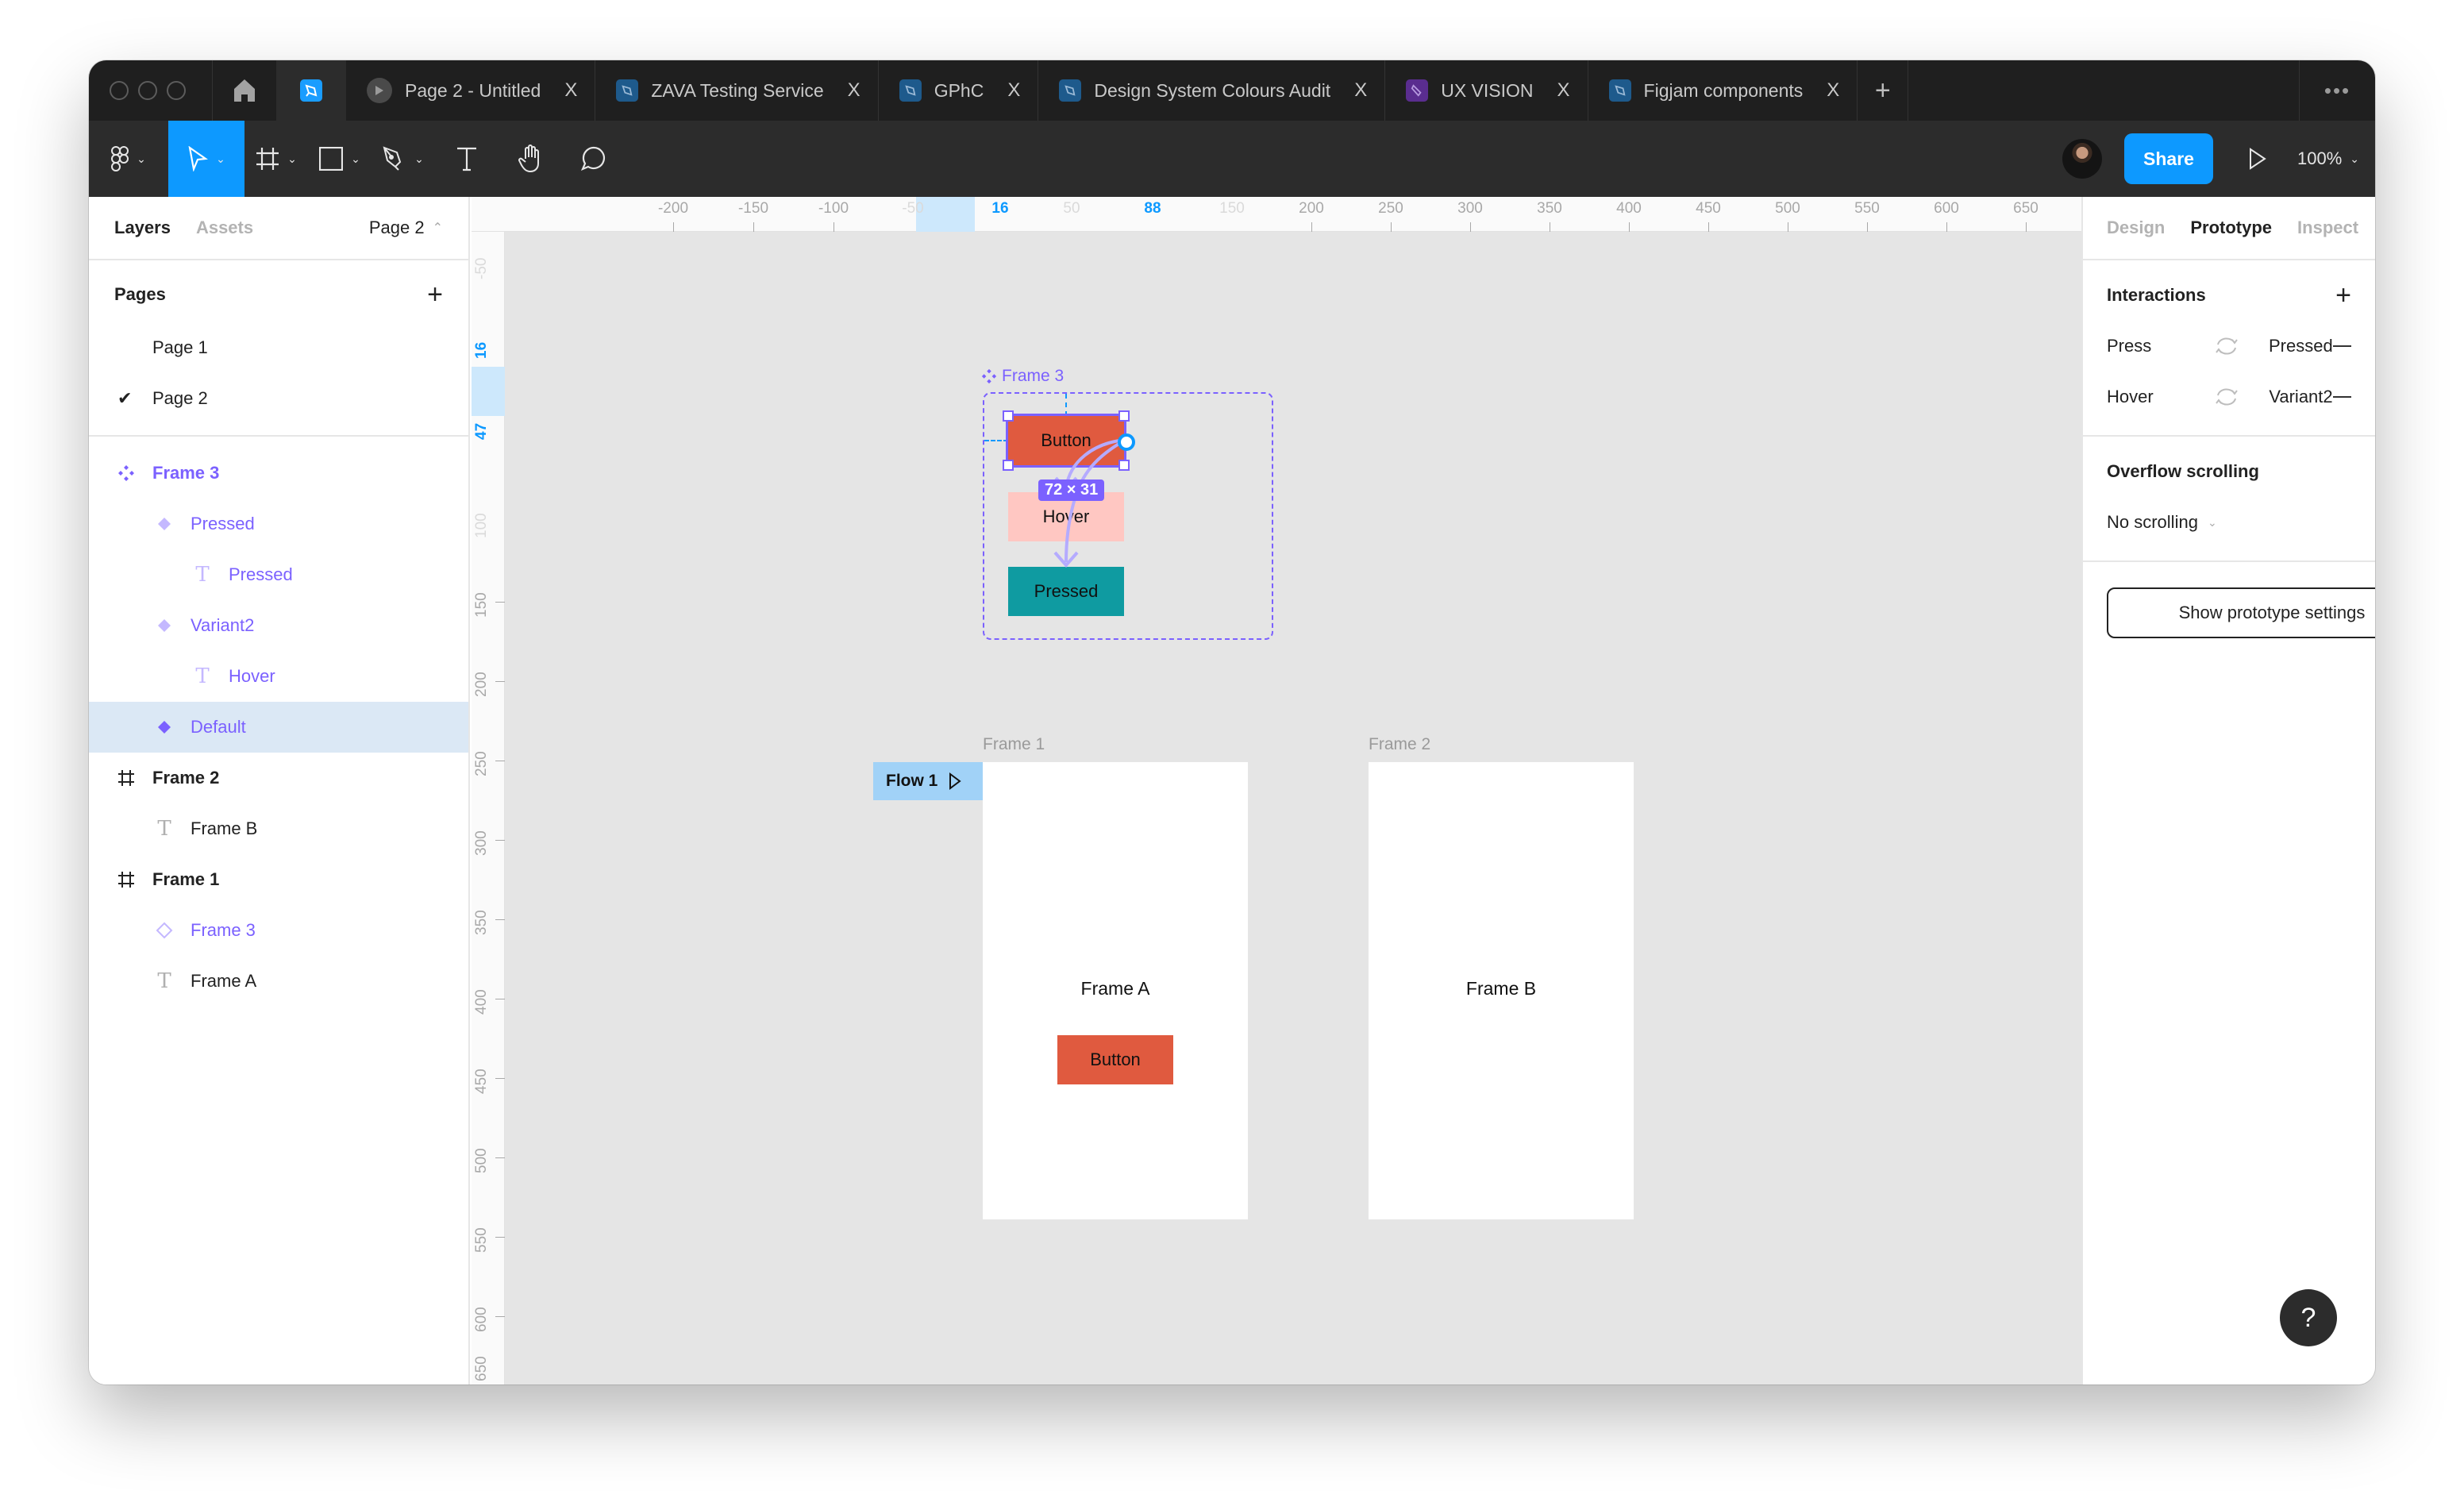 This screenshot has height=1502, width=2464. What do you see at coordinates (278, 981) in the screenshot?
I see `layer-frame-a-text: T Frame A` at bounding box center [278, 981].